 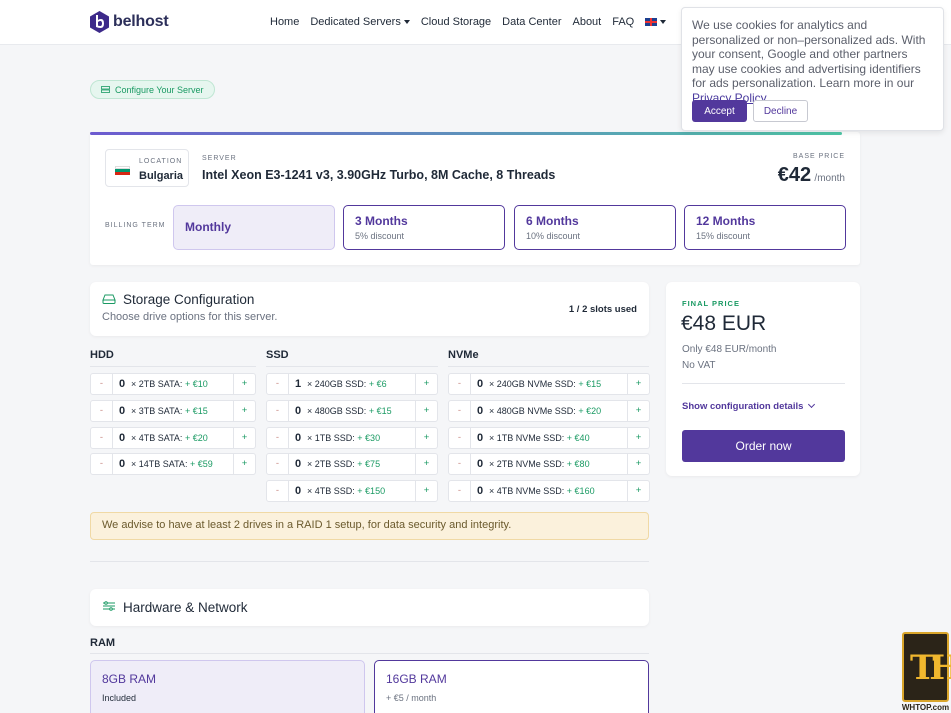 What do you see at coordinates (369, 438) in the screenshot?
I see `drive-price: + €30` at bounding box center [369, 438].